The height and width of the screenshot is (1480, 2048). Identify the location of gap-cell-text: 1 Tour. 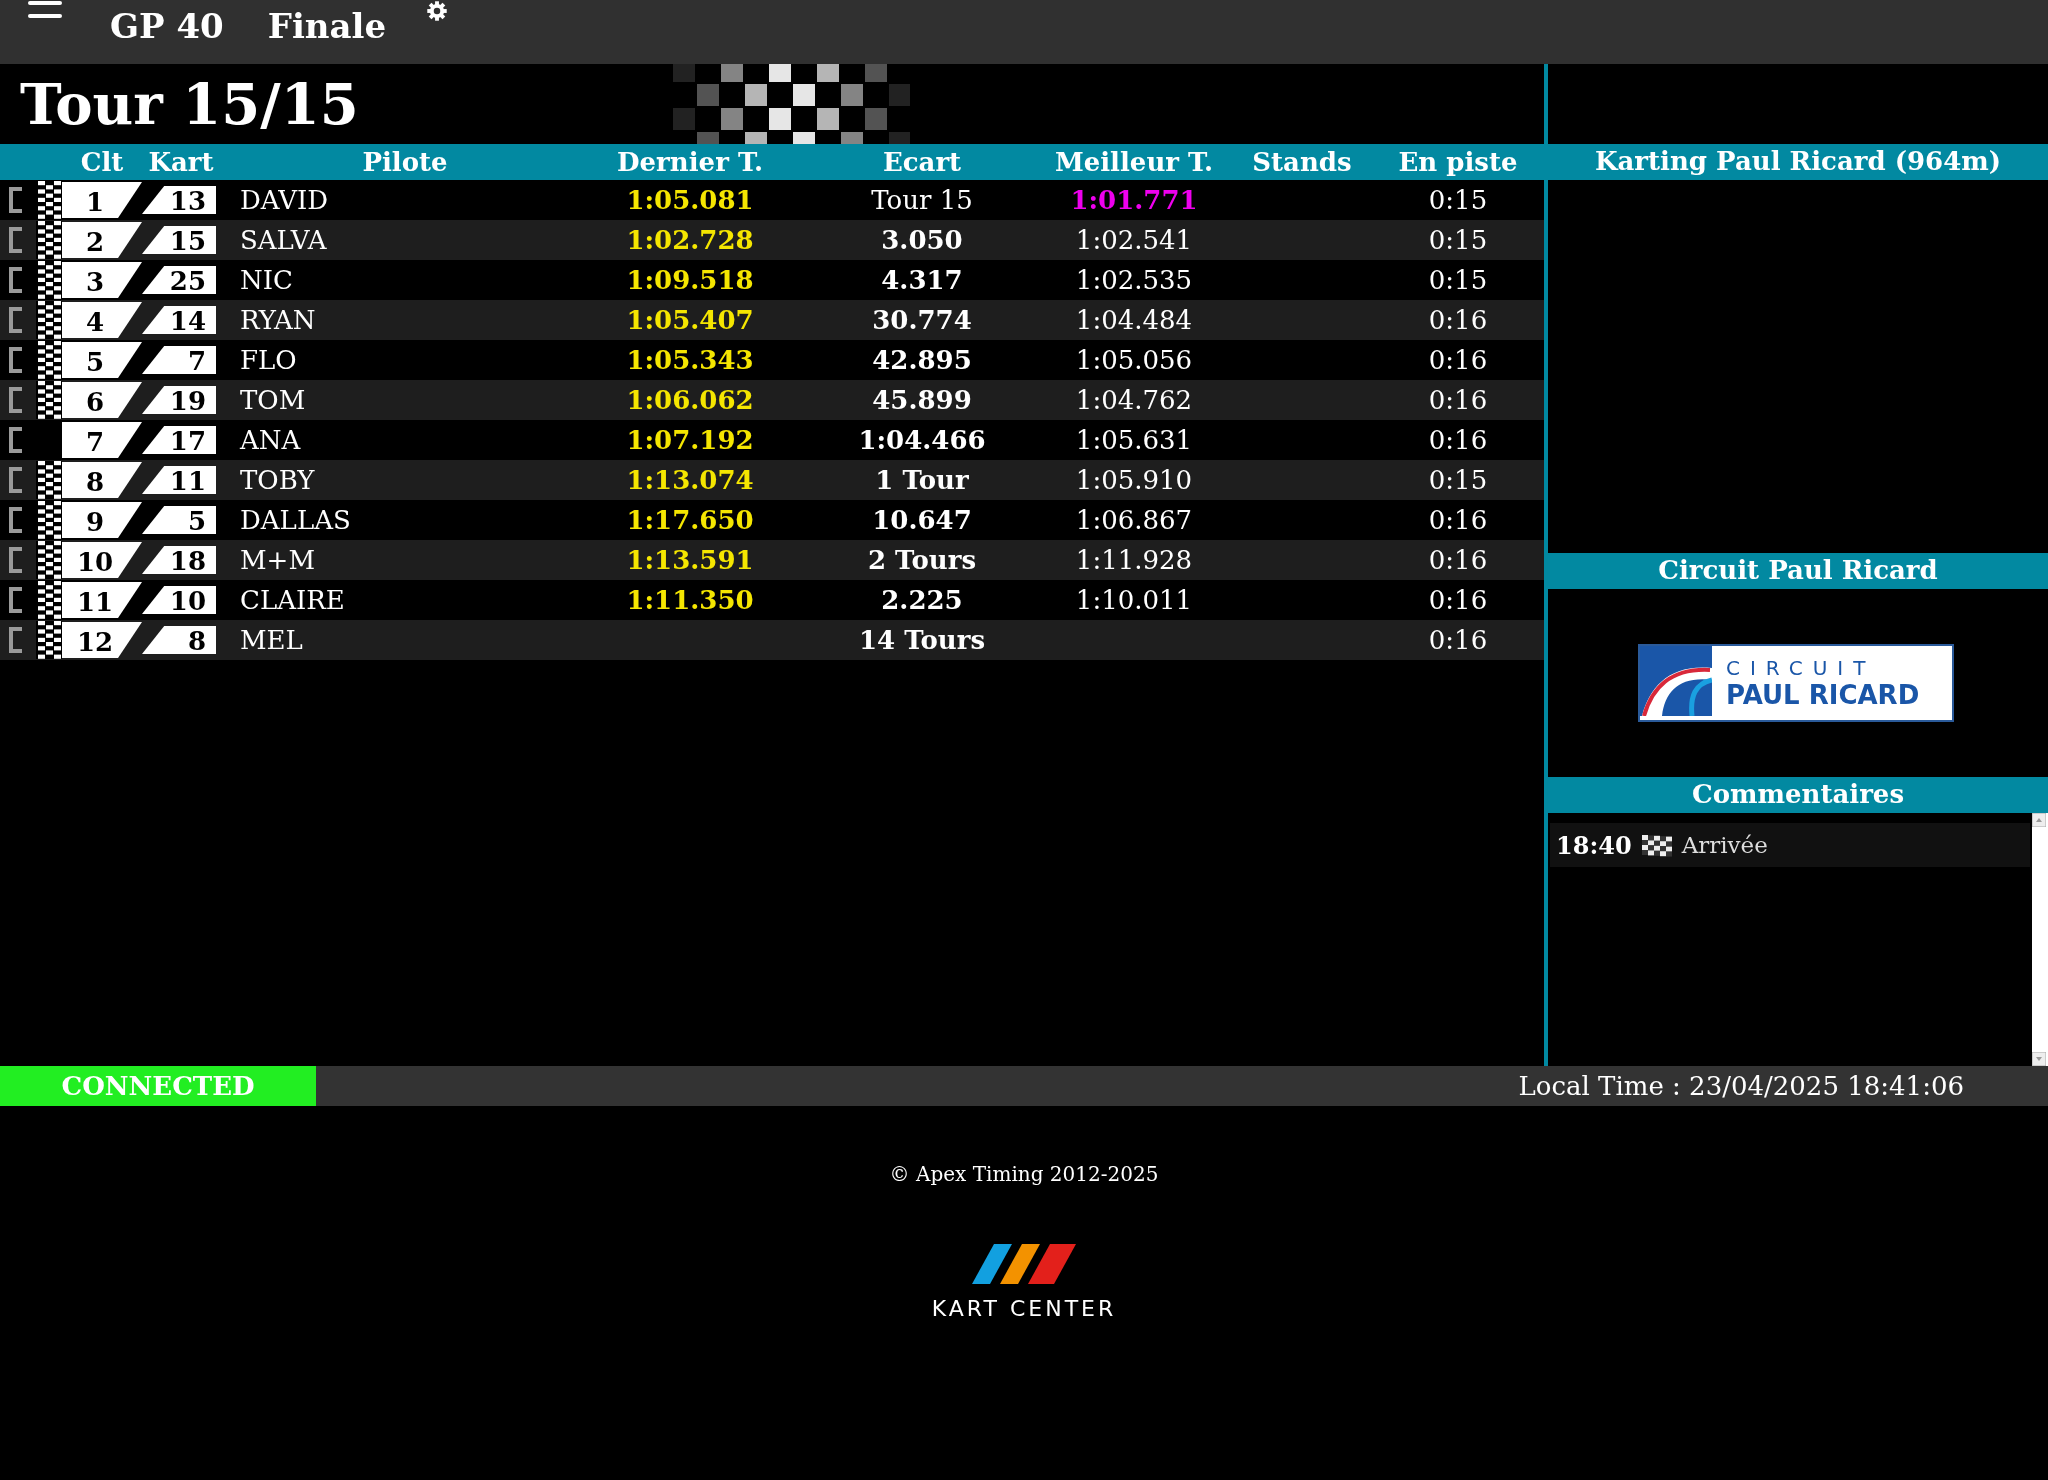
(922, 480).